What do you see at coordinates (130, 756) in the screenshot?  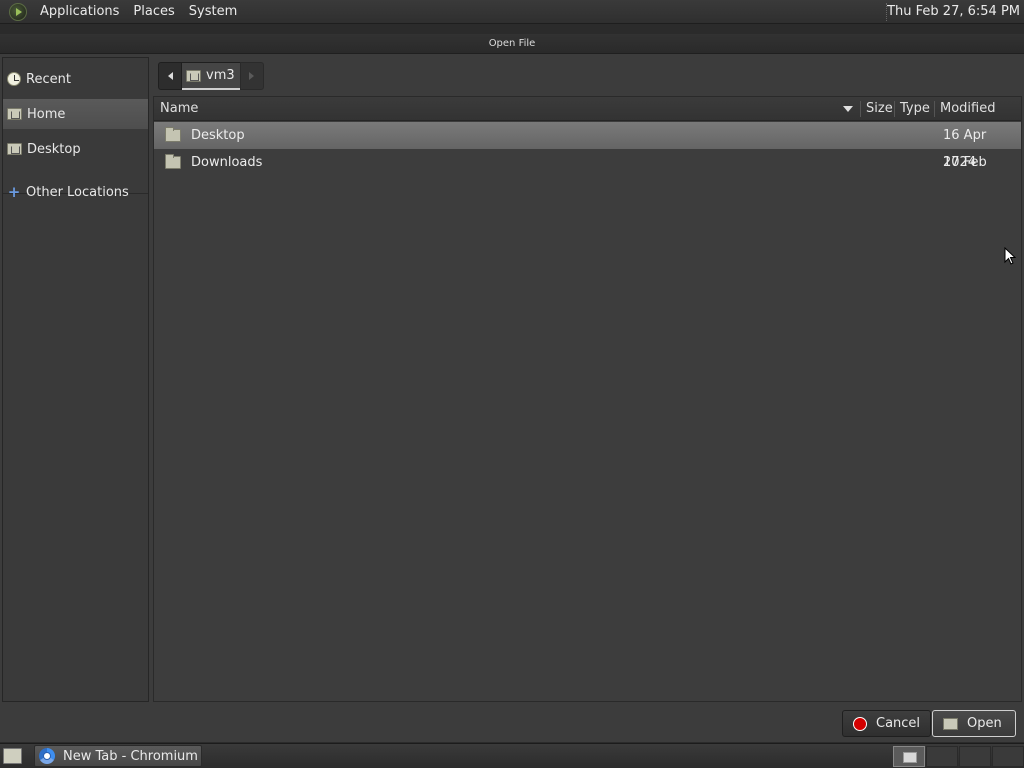 I see `taskbar-item-label: New Tab - Chromium` at bounding box center [130, 756].